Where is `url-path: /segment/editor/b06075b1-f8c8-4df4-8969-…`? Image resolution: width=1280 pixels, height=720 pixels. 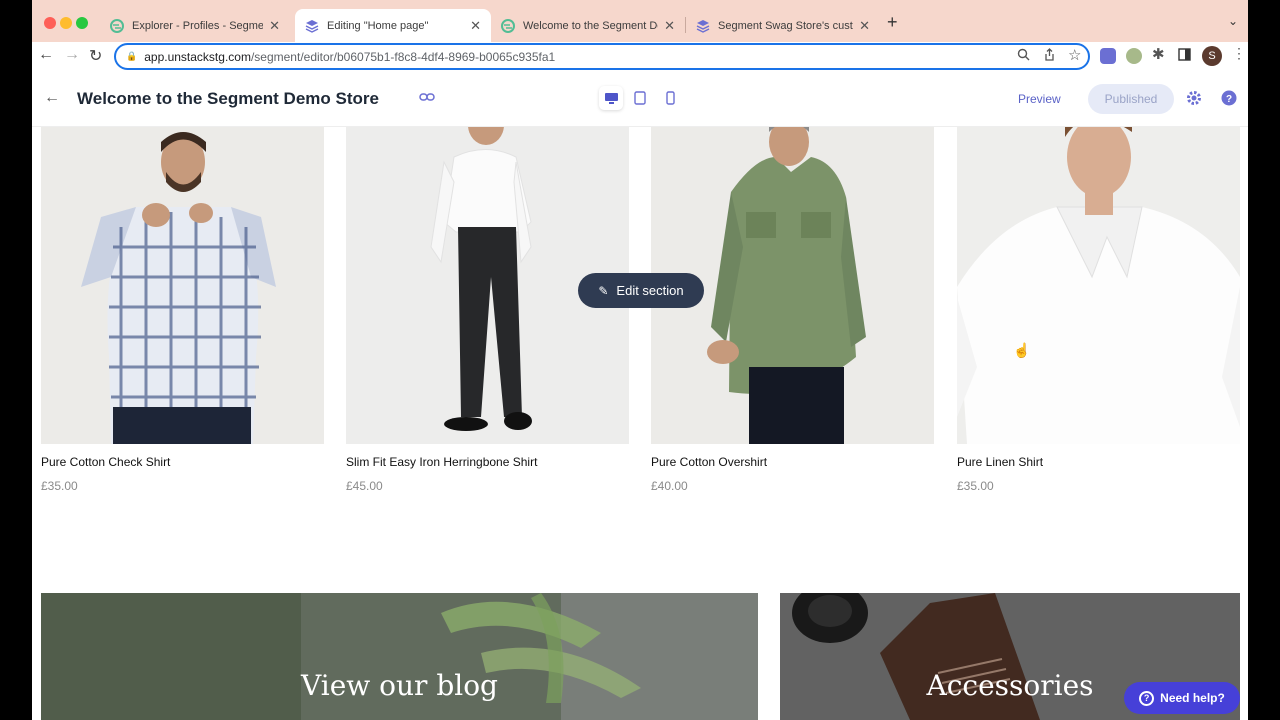
url-path: /segment/editor/b06075b1-f8c8-4df4-8969-… is located at coordinates (403, 56).